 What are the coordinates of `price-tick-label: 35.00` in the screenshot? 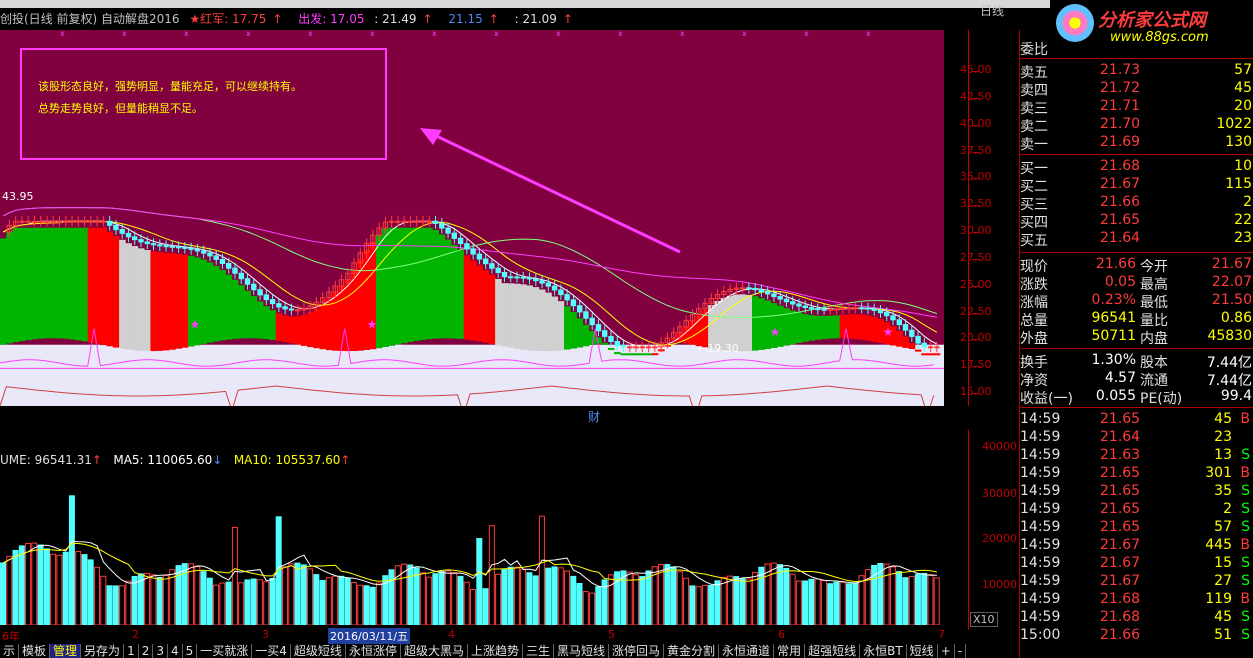 It's located at (976, 177).